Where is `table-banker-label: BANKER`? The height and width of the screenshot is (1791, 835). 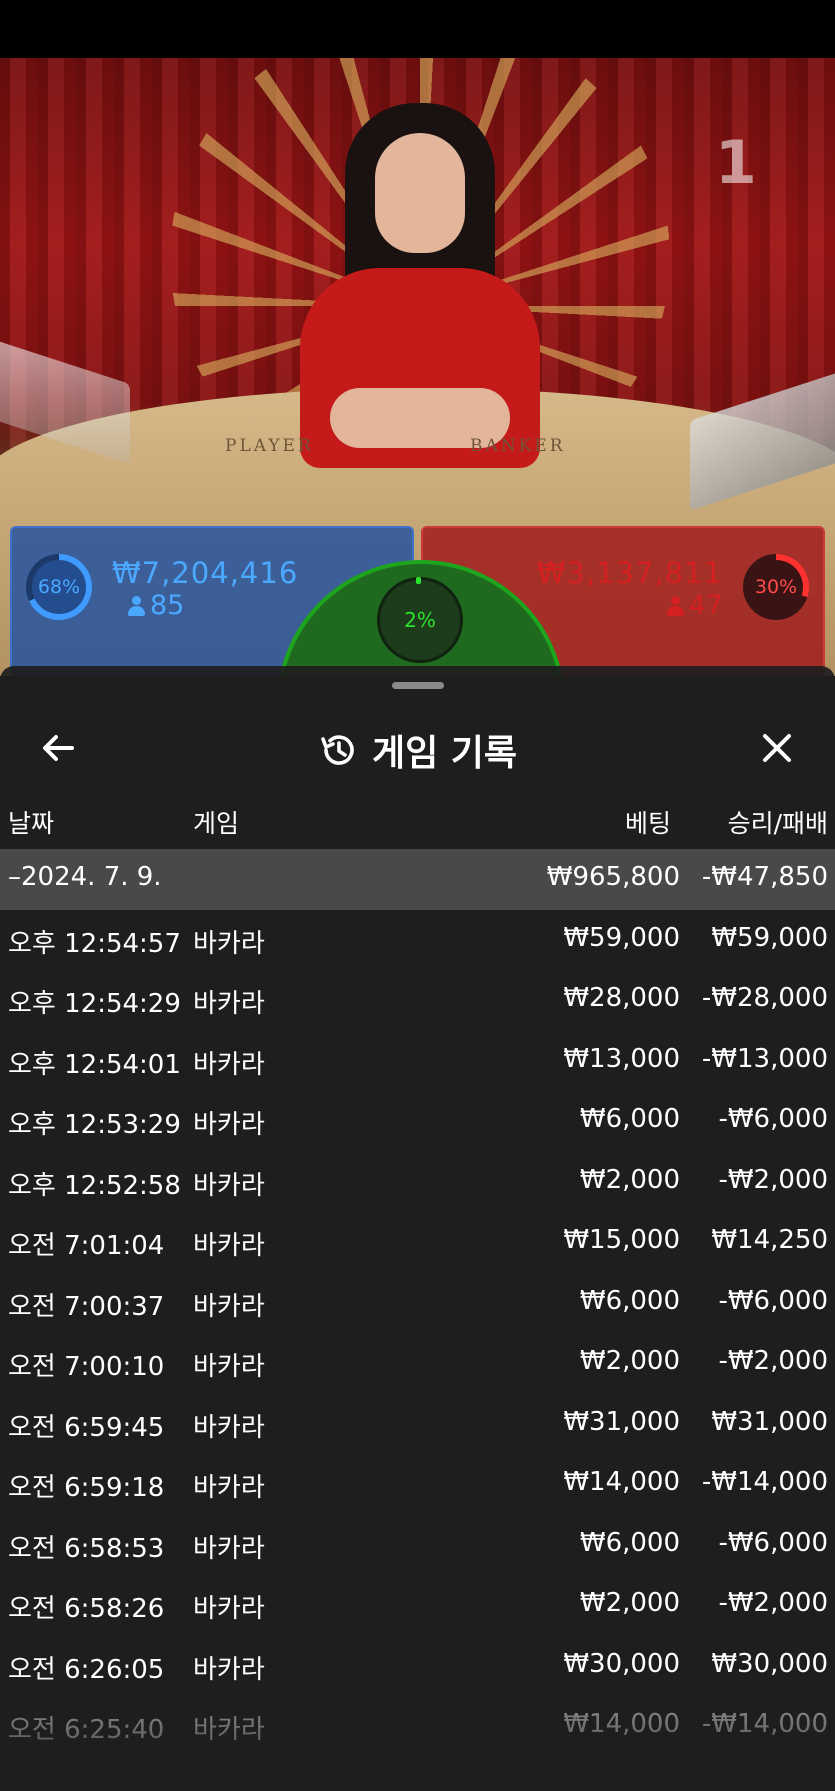
table-banker-label: BANKER is located at coordinates (518, 446).